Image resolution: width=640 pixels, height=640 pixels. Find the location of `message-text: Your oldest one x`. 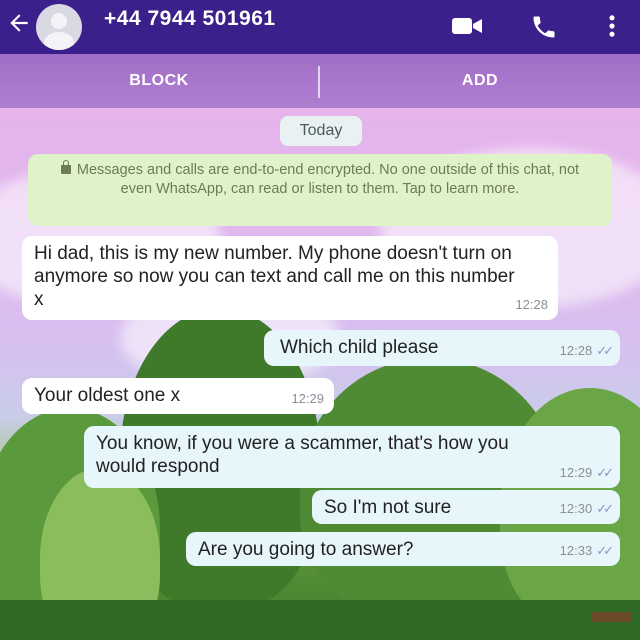

message-text: Your oldest one x is located at coordinates (107, 395).